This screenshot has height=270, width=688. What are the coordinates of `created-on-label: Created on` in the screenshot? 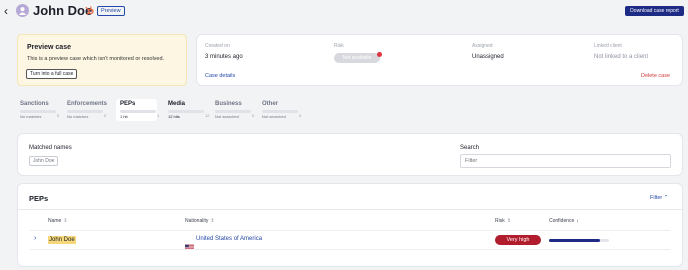 It's located at (217, 46).